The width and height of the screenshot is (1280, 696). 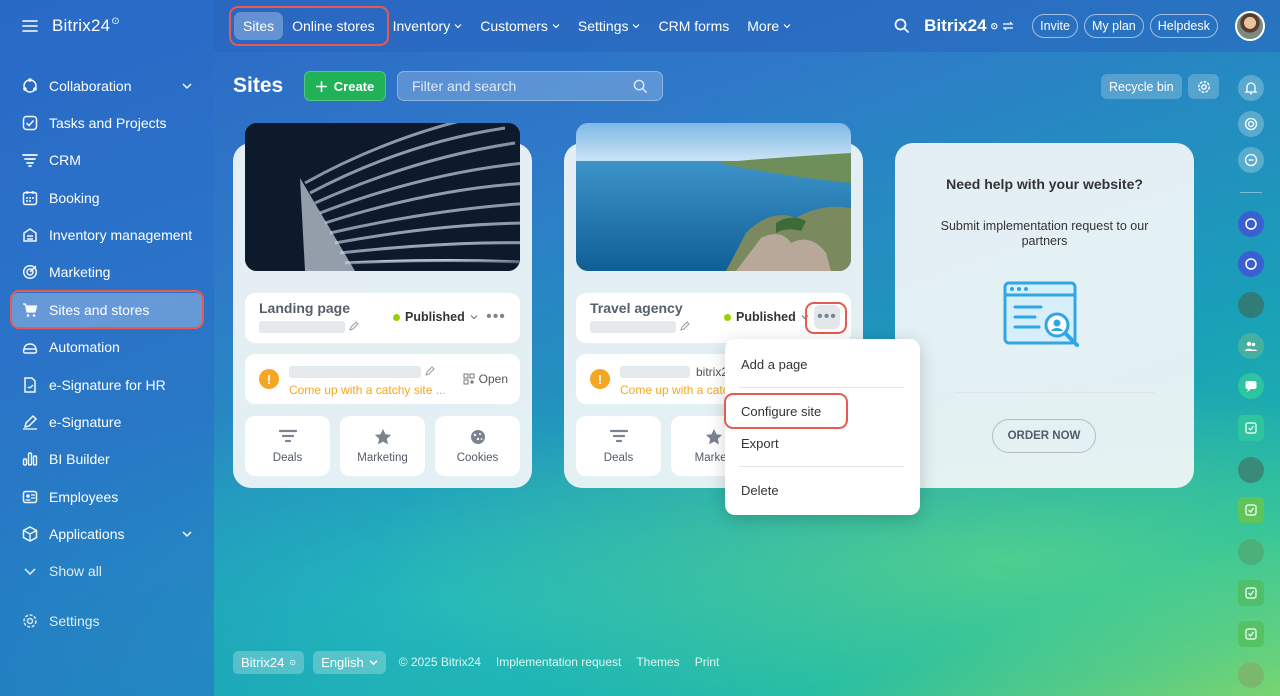 What do you see at coordinates (1251, 346) in the screenshot?
I see `group-icon` at bounding box center [1251, 346].